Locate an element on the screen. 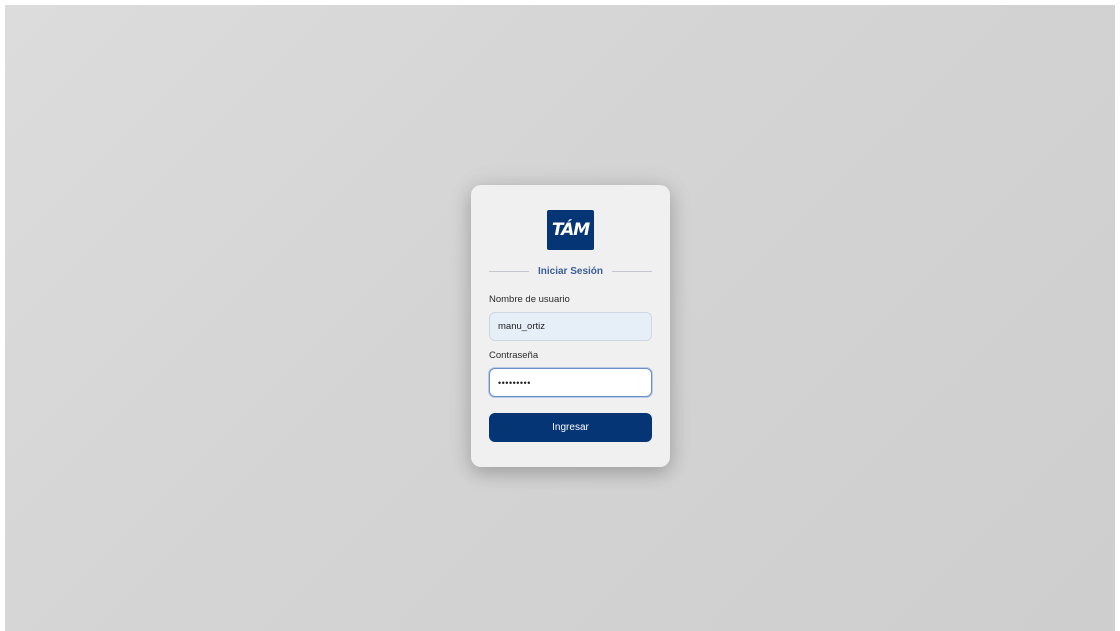 The width and height of the screenshot is (1120, 631). password-input: ••••••••• is located at coordinates (570, 382).